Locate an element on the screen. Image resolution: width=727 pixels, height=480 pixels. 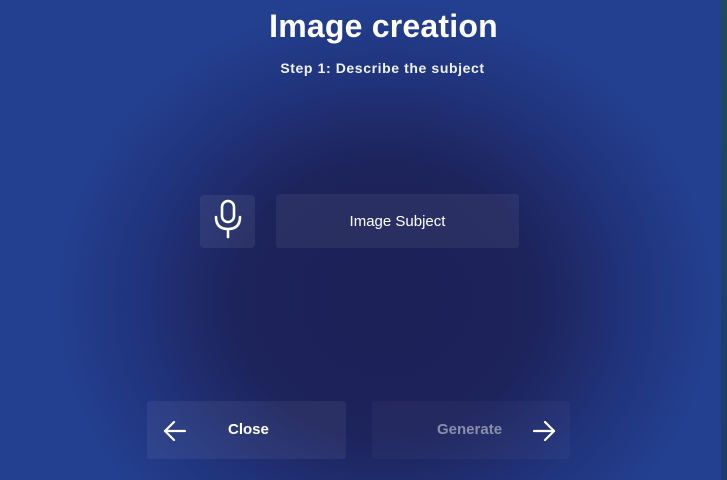
generate-button: Generate is located at coordinates (471, 430).